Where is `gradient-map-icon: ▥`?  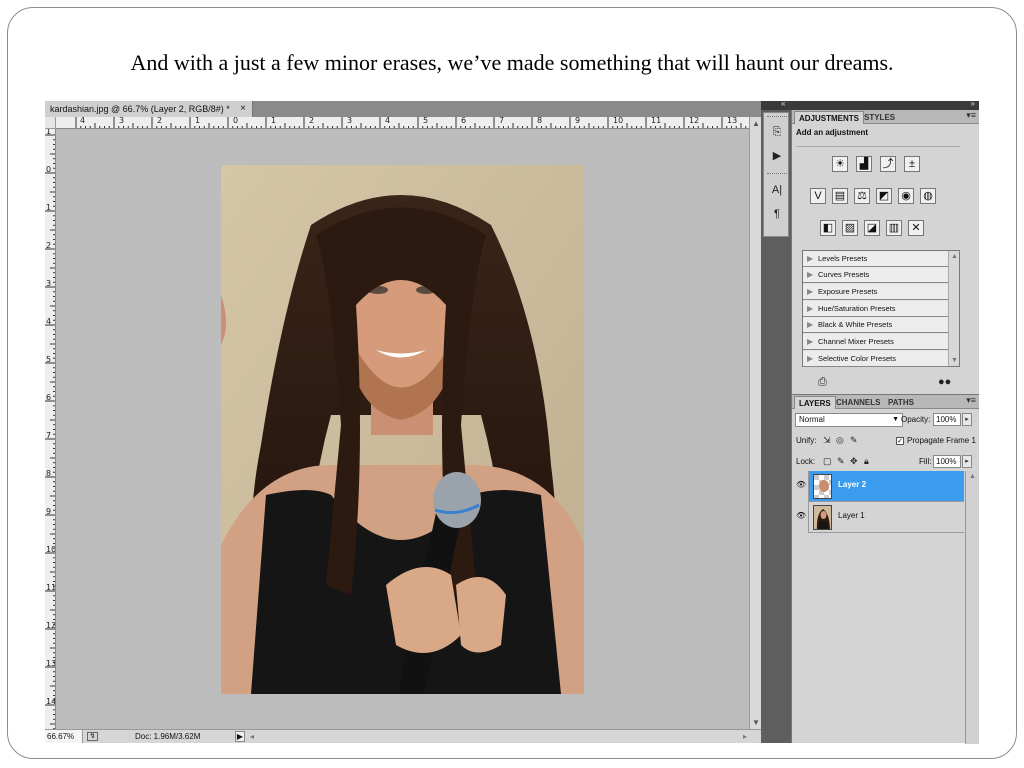
gradient-map-icon: ▥ is located at coordinates (894, 228).